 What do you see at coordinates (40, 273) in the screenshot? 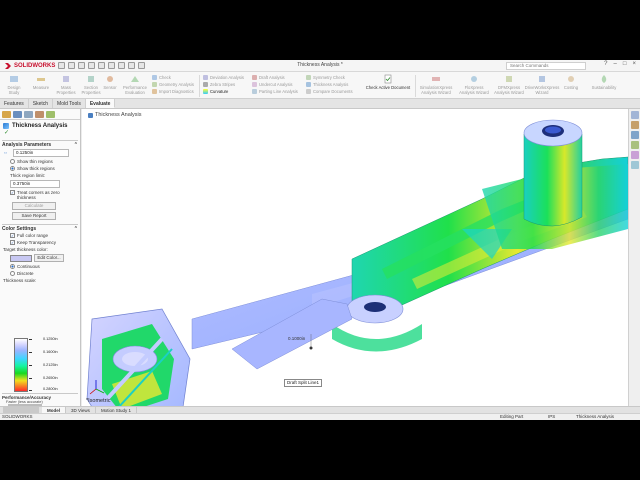
I see `discrete-row: Discrete` at bounding box center [40, 273].